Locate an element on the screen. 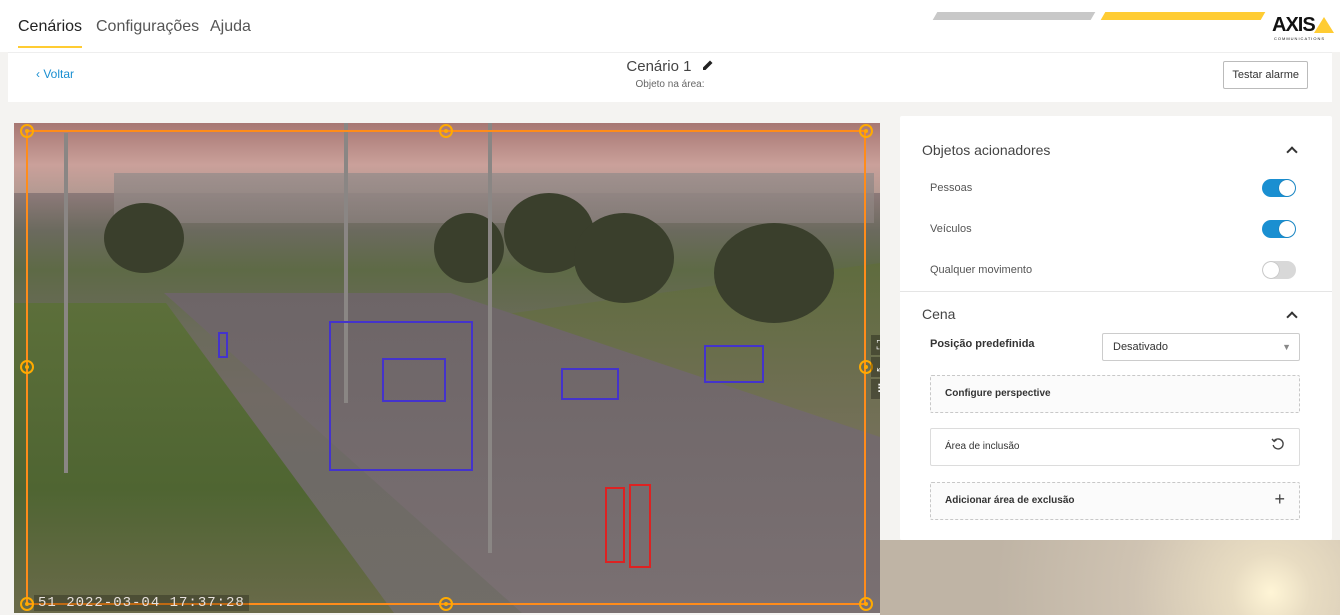 The image size is (1340, 615). scenario-title: Cenário 1 is located at coordinates (670, 66).